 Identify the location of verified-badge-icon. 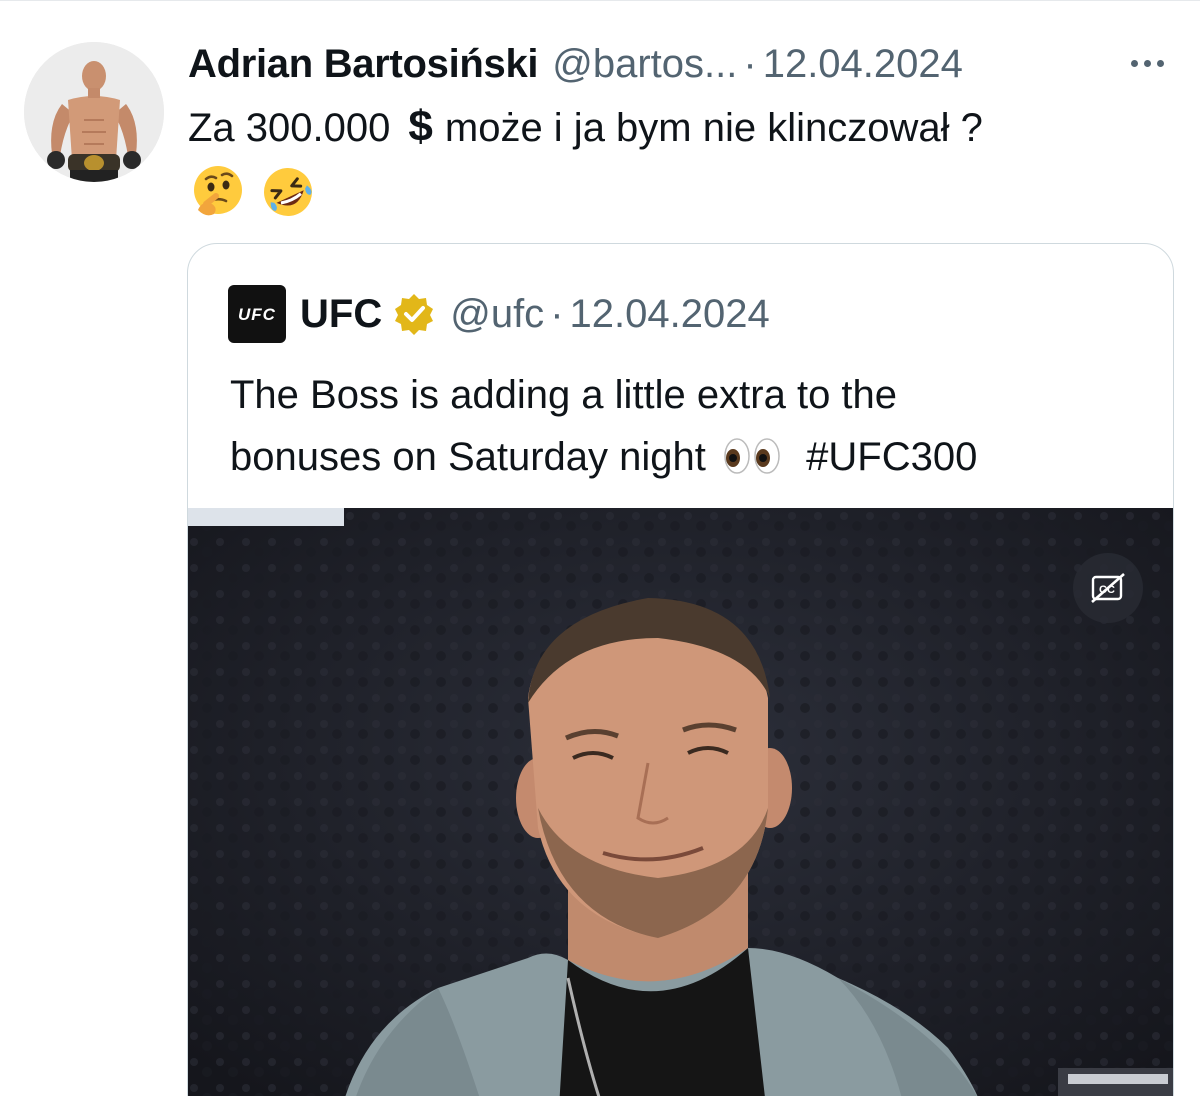
(414, 314).